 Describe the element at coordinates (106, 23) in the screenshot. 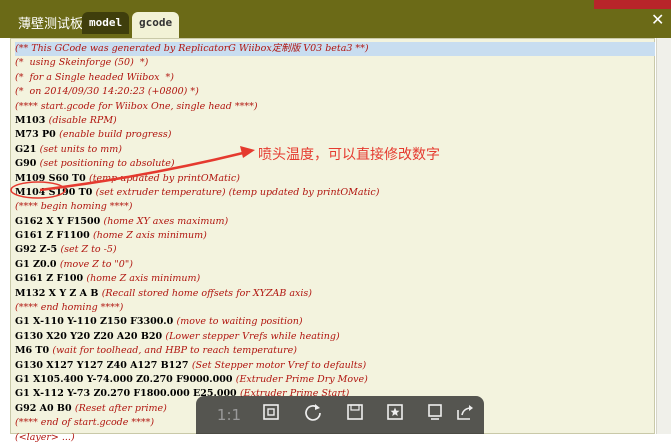

I see `tab-model: model` at that location.